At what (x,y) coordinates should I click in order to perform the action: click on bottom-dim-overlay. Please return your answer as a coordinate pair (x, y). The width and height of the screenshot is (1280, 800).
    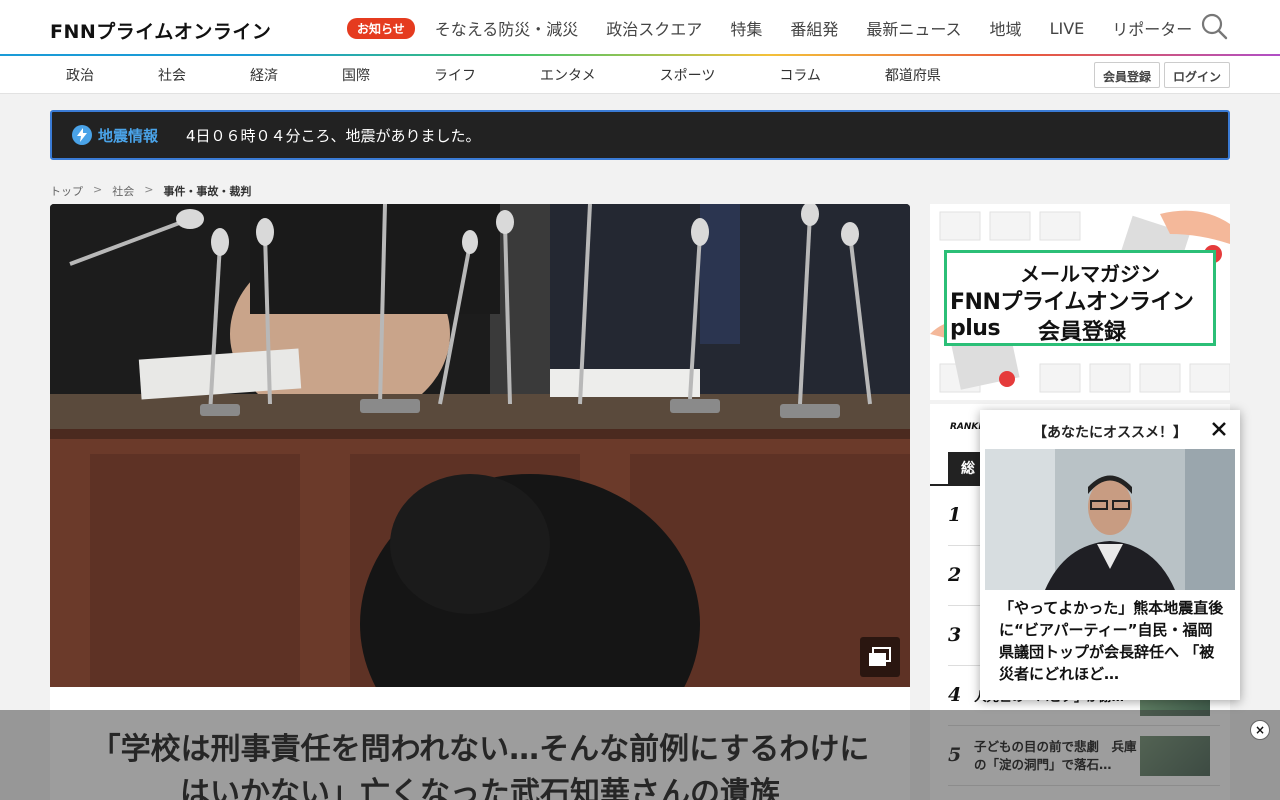
    Looking at the image, I should click on (640, 755).